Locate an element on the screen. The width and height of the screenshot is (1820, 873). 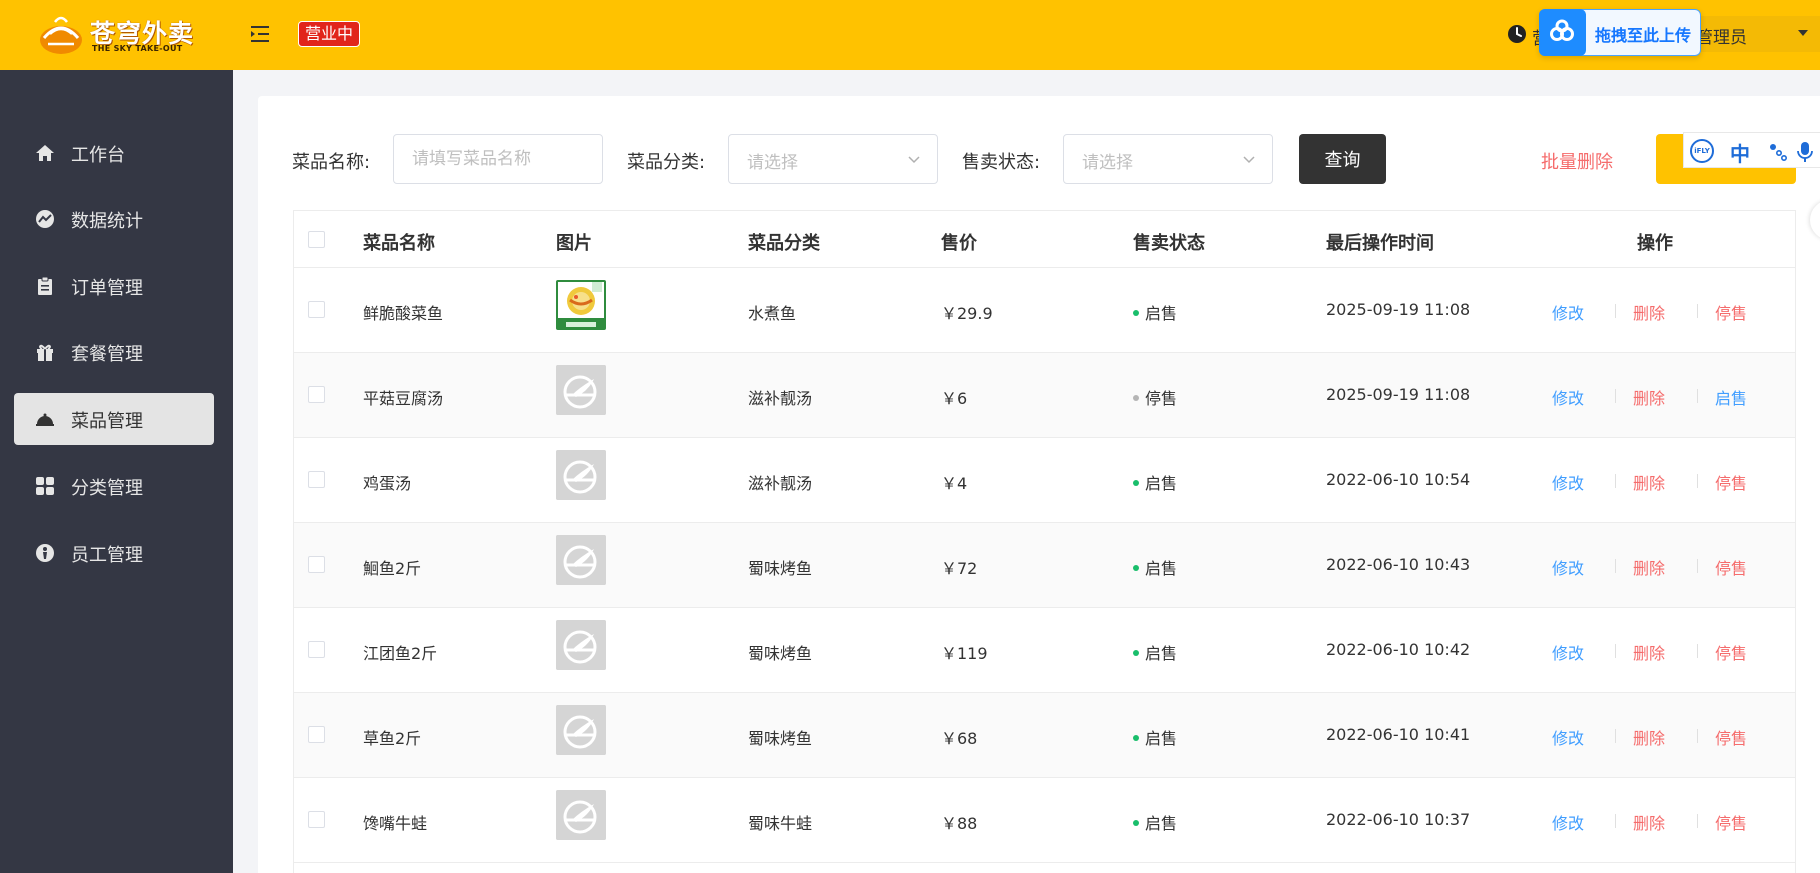
top-header: 苍穹外卖 THE SKY TAKE-OUT 营业中 营 管理员 拖拽至此上传 is located at coordinates (910, 35).